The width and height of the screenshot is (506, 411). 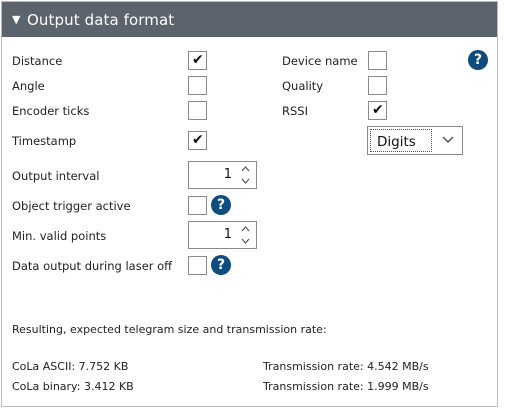 What do you see at coordinates (28, 86) in the screenshot?
I see `angle-label: Angle` at bounding box center [28, 86].